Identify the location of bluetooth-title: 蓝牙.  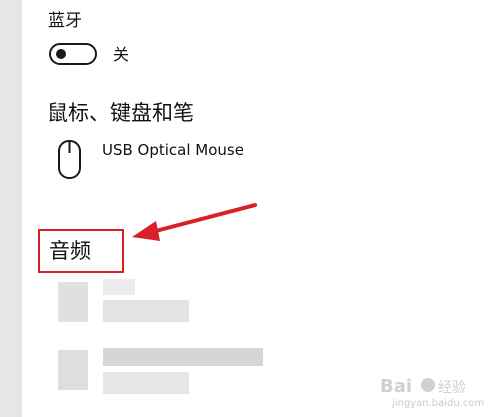
(65, 21).